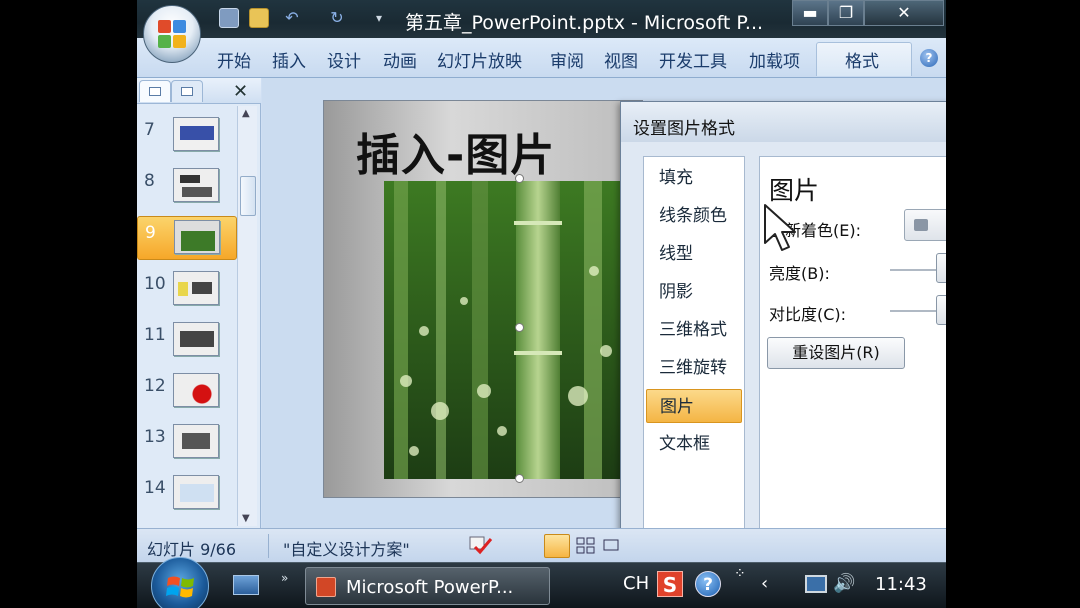  What do you see at coordinates (557, 546) in the screenshot?
I see `normal-view-icon` at bounding box center [557, 546].